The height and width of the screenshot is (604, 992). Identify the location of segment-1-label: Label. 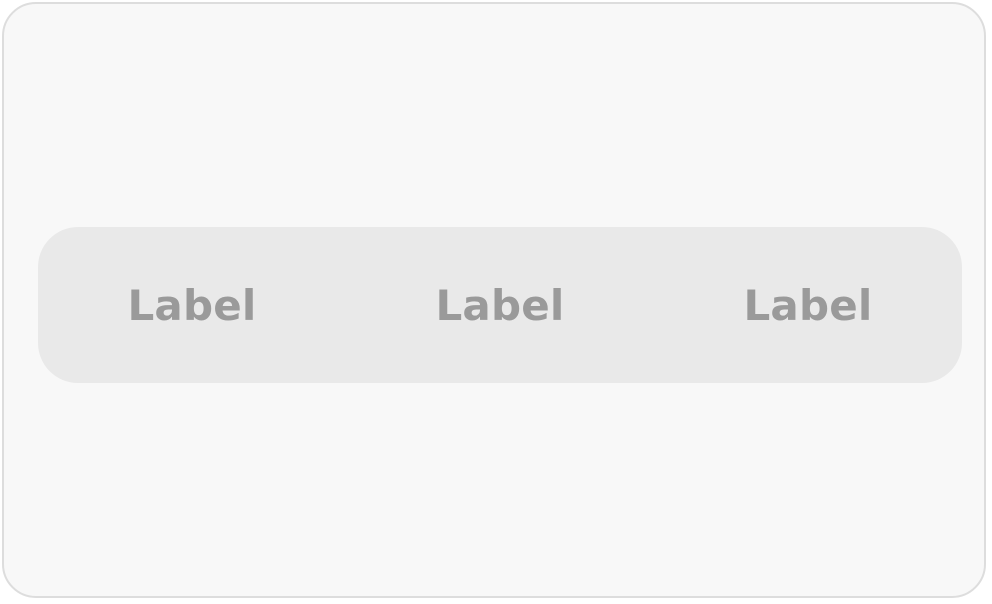
(192, 305).